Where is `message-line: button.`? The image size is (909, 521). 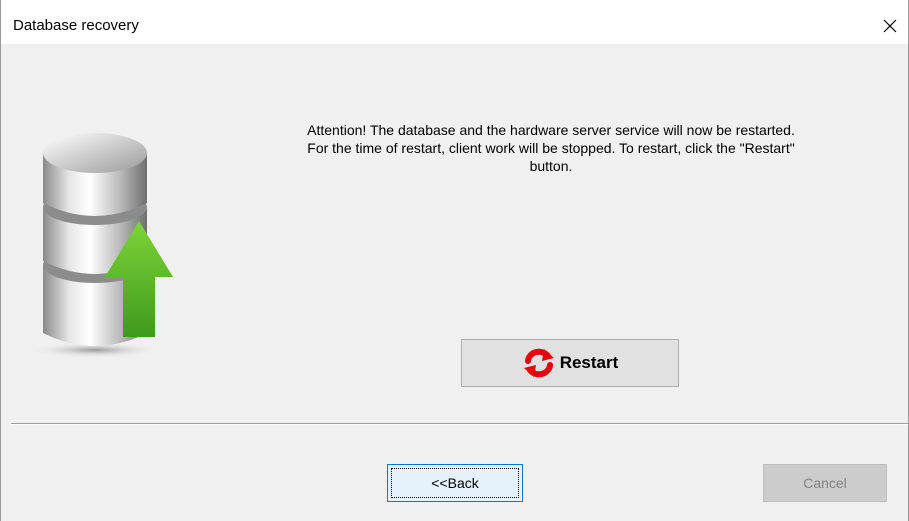
message-line: button. is located at coordinates (551, 166).